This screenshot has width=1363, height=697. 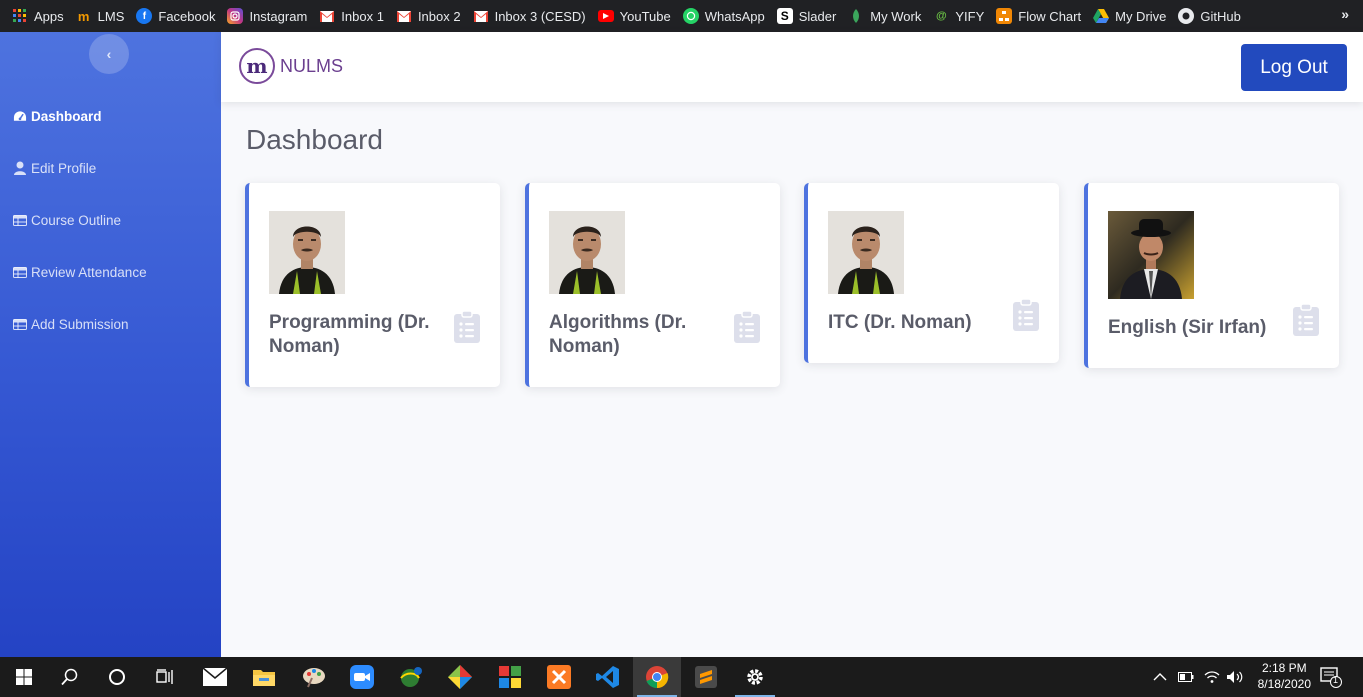 I want to click on chevron-left-icon: ‹, so click(x=109, y=54).